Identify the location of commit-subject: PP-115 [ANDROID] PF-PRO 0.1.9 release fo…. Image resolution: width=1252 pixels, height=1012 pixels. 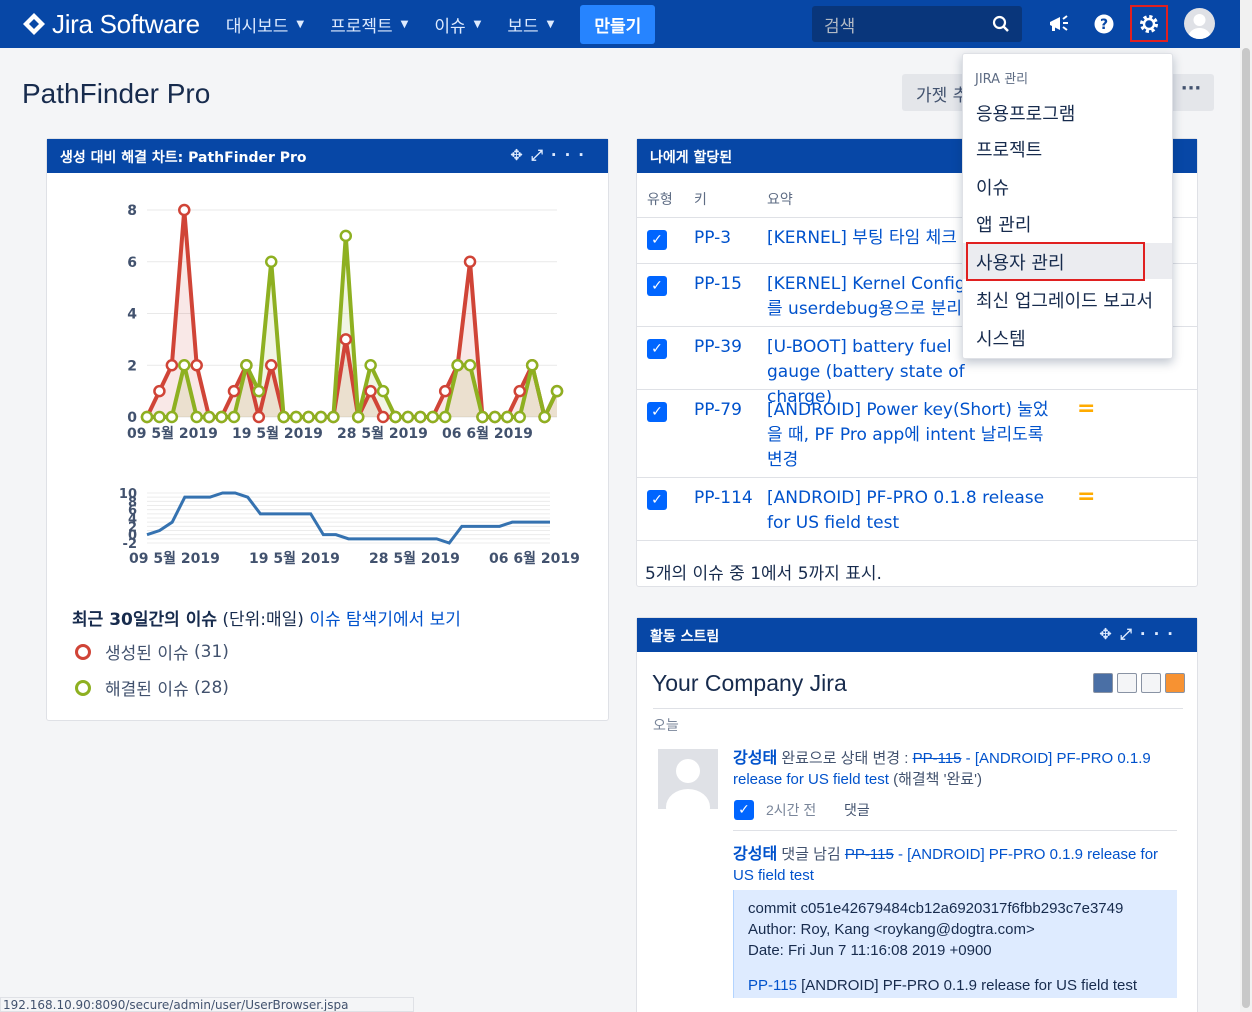
(955, 985).